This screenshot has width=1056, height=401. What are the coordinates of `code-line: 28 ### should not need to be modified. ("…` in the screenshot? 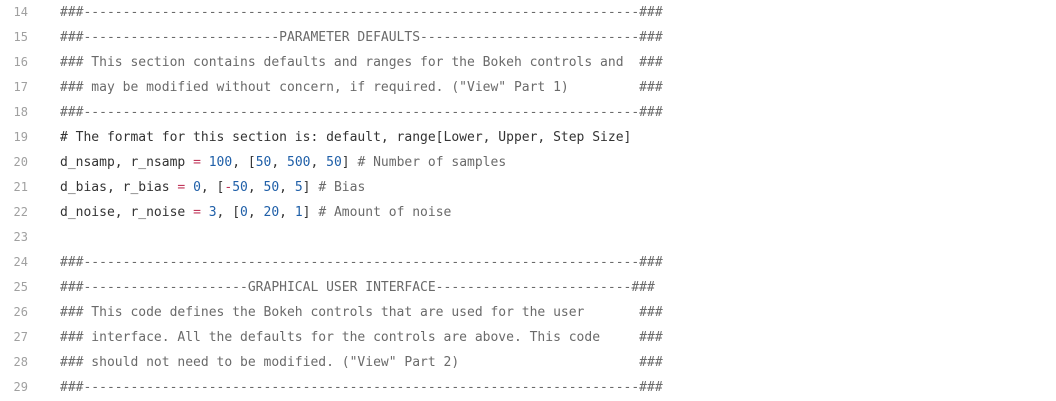 It's located at (528, 362).